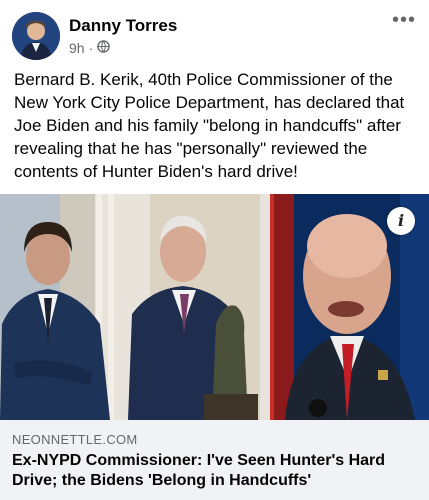  Describe the element at coordinates (75, 439) in the screenshot. I see `link-domain: NEONNETTLE.COM` at that location.